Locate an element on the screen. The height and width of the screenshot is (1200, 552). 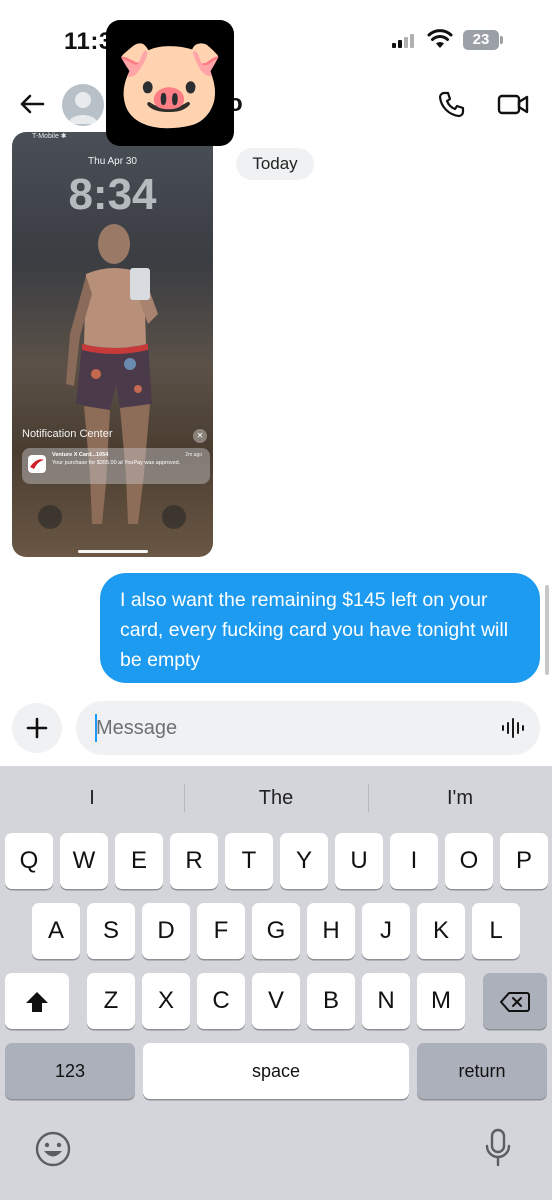
shift-key is located at coordinates (37, 1001).